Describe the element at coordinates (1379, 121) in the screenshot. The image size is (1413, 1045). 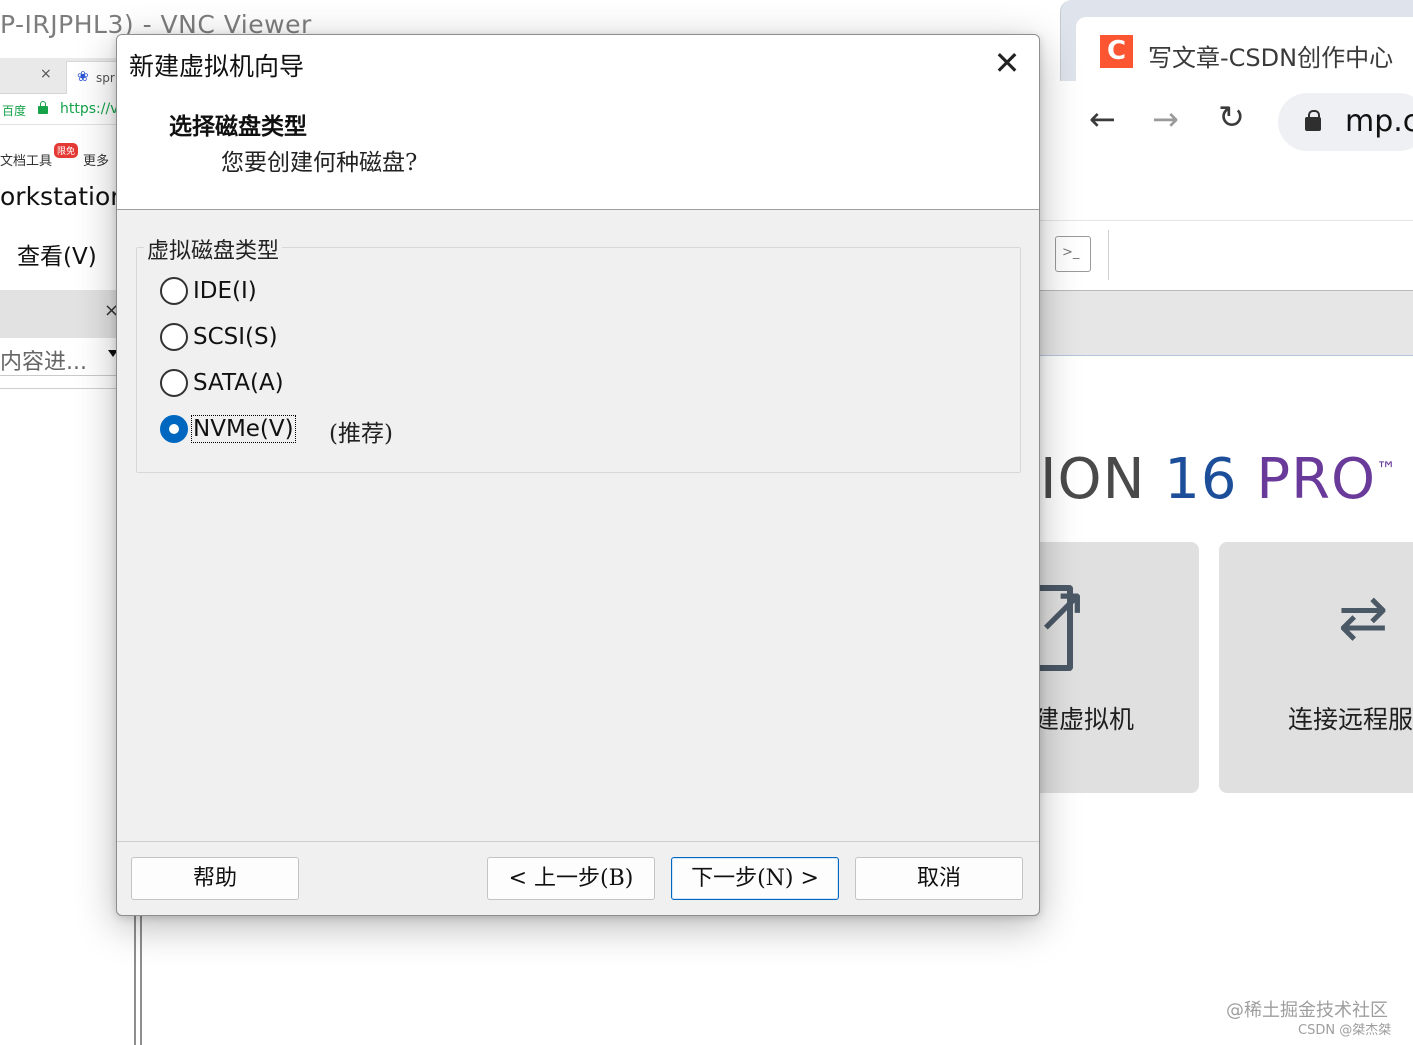
I see `address-url: mp.c` at that location.